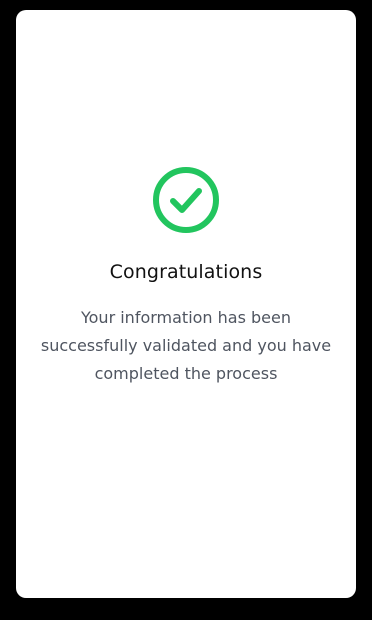 The image size is (372, 620). What do you see at coordinates (186, 272) in the screenshot?
I see `success-title: Congratulations` at bounding box center [186, 272].